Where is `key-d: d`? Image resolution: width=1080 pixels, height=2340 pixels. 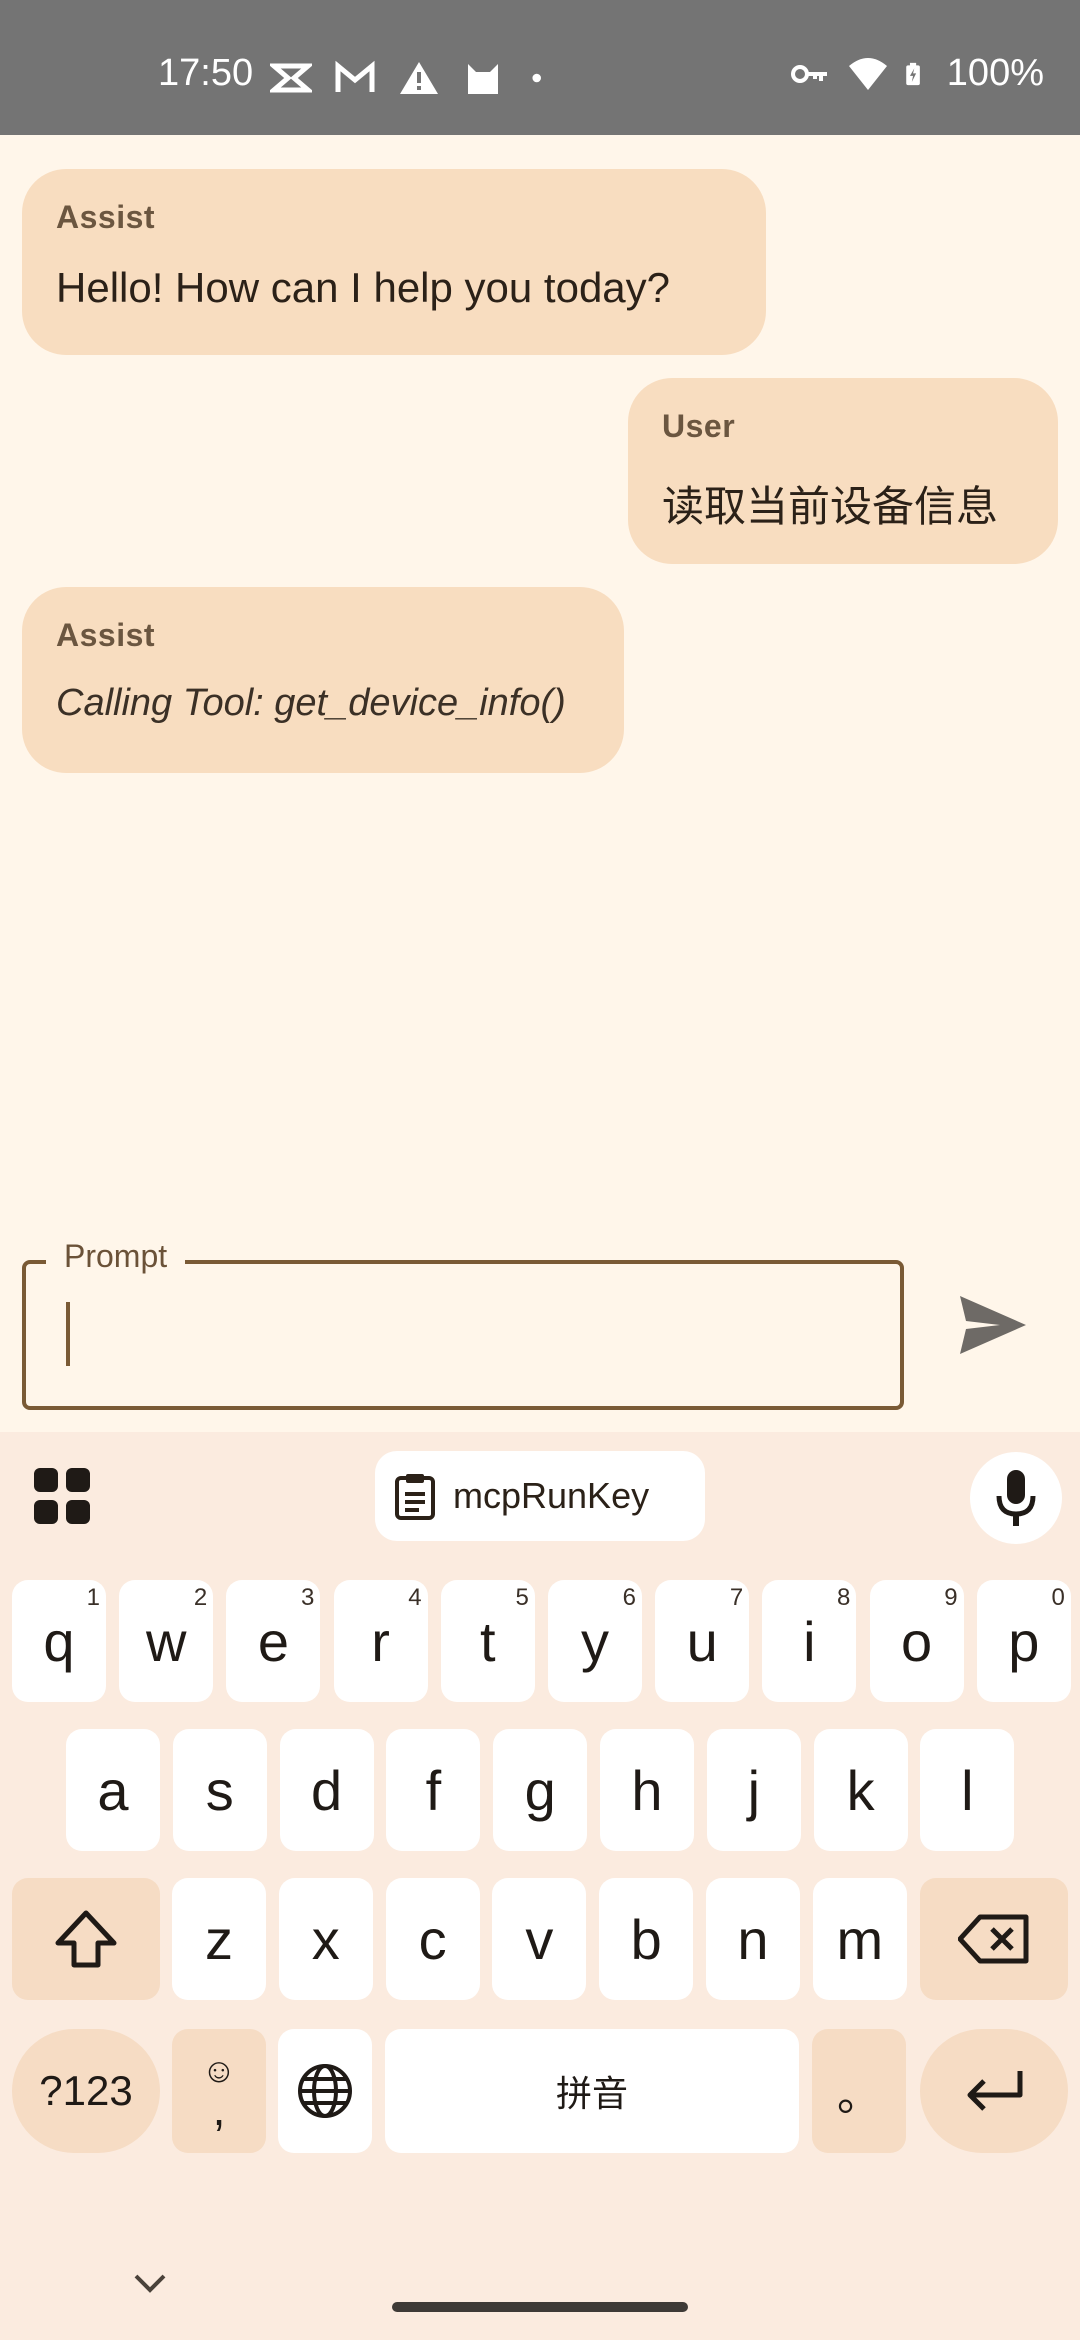
key-d: d is located at coordinates (326, 1790).